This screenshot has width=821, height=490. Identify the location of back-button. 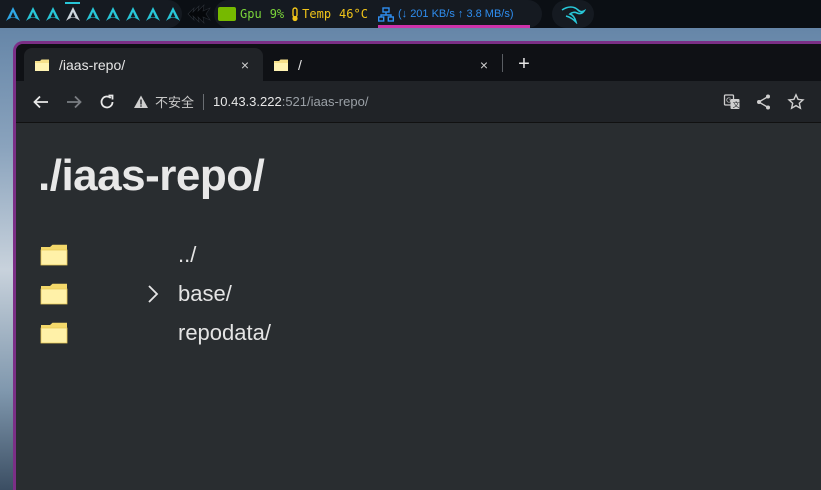
(41, 102).